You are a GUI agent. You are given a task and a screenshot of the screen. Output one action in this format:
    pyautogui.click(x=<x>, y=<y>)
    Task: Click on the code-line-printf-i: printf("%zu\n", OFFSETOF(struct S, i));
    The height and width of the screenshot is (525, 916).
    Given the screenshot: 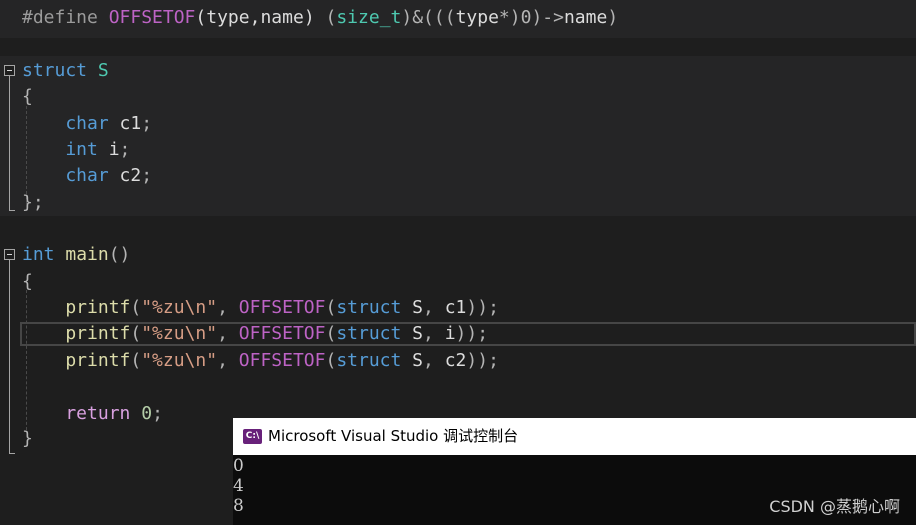 What is the action you would take?
    pyautogui.click(x=255, y=334)
    